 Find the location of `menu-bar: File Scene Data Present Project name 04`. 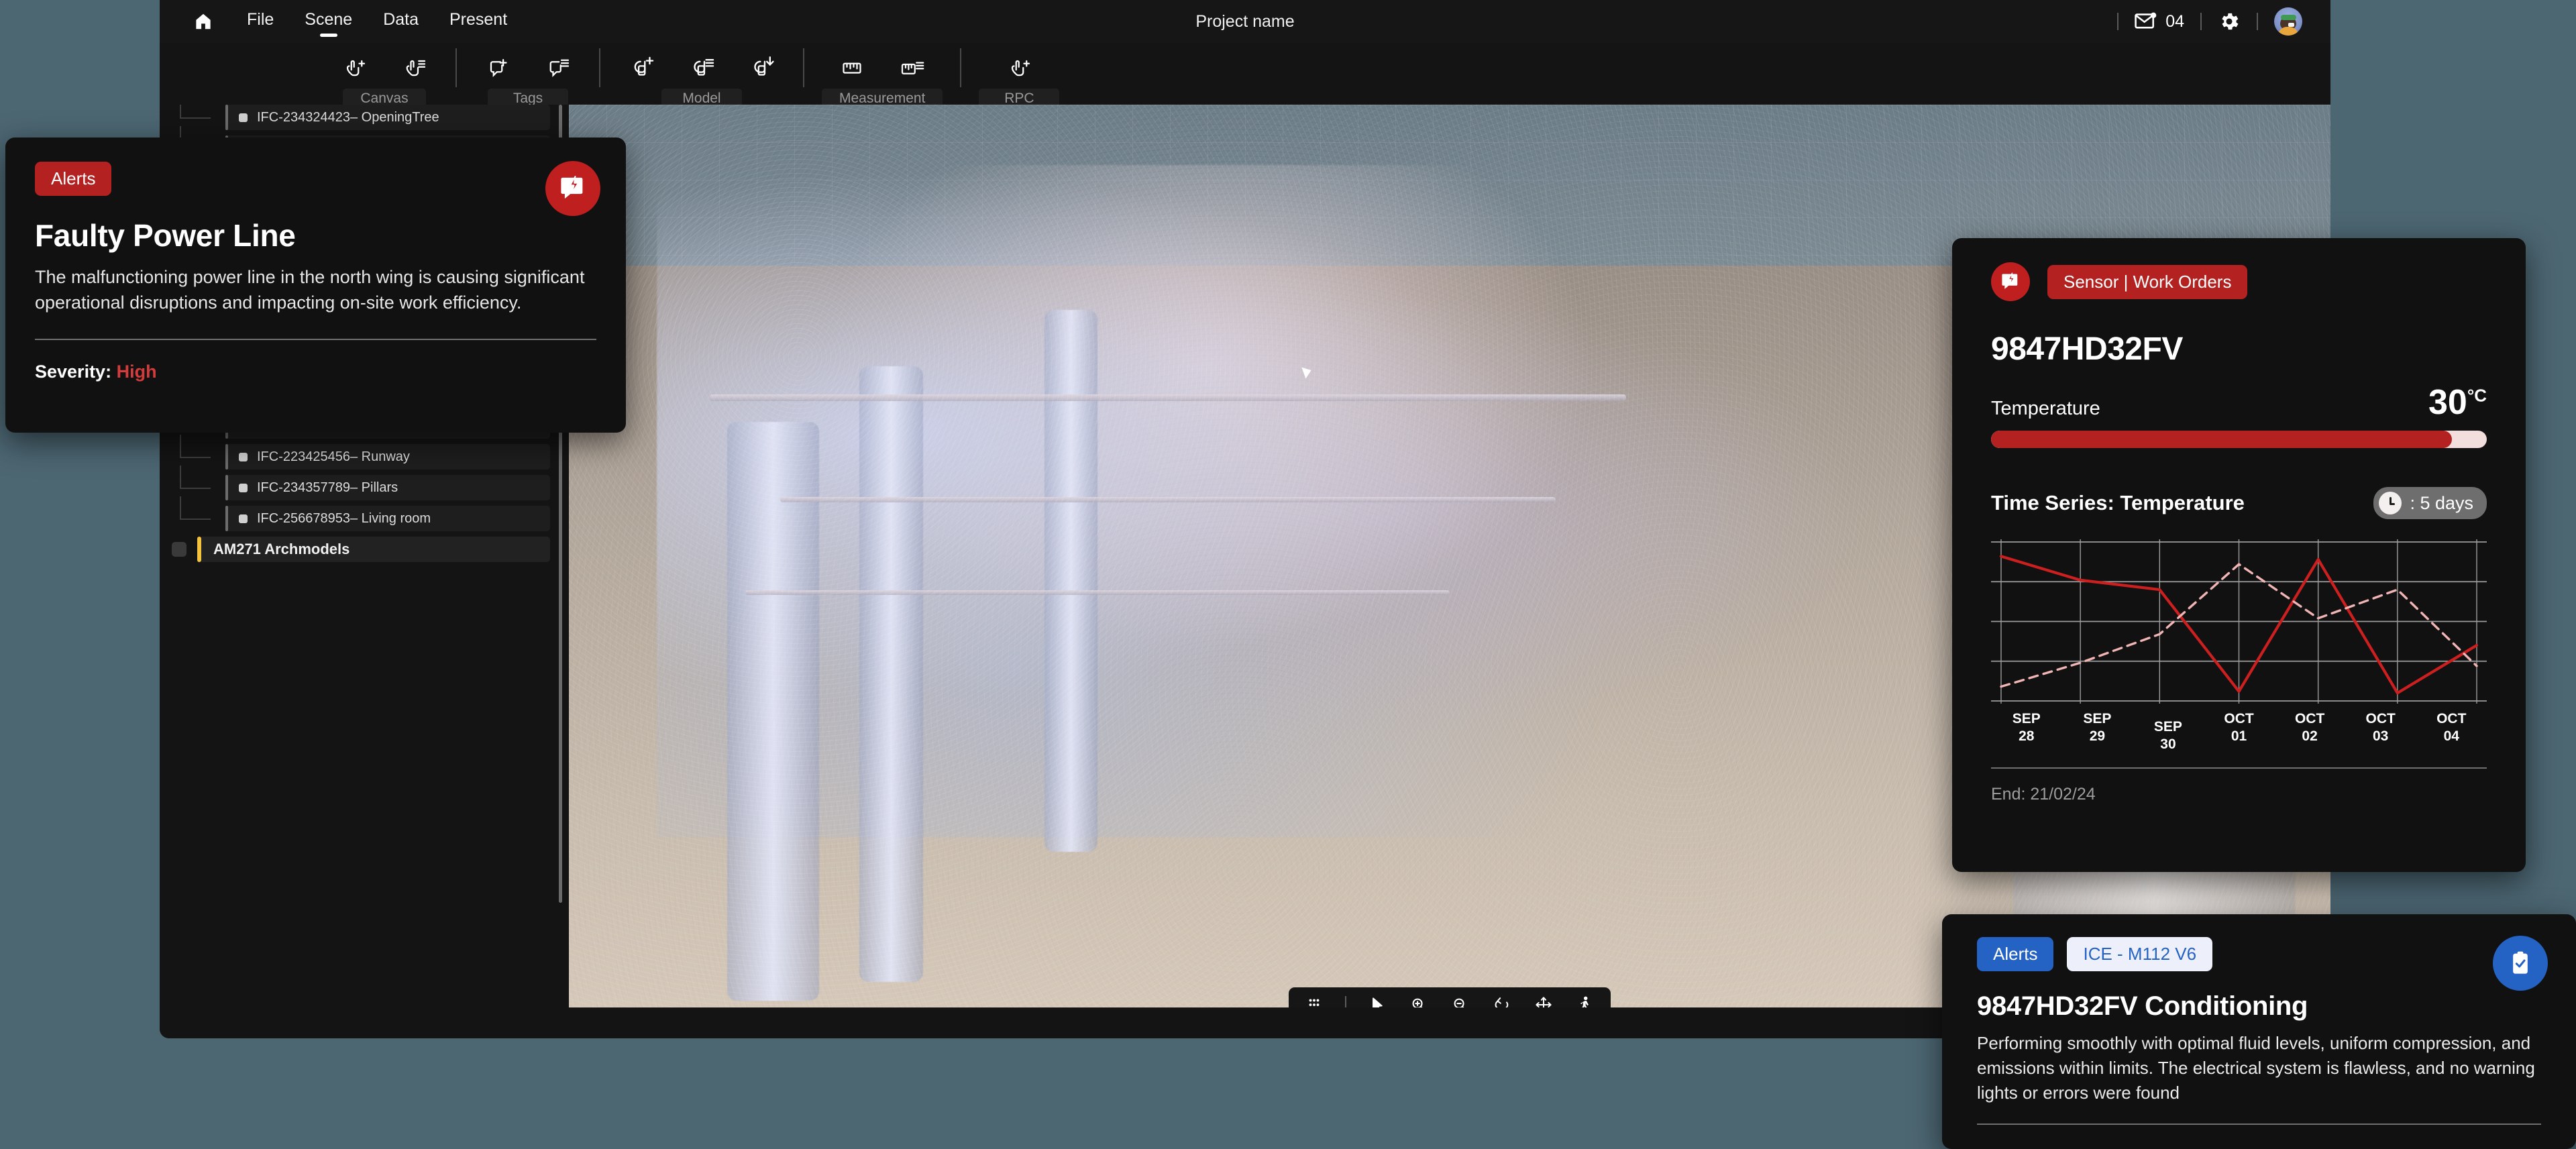

menu-bar: File Scene Data Present Project name 04 is located at coordinates (1245, 22).